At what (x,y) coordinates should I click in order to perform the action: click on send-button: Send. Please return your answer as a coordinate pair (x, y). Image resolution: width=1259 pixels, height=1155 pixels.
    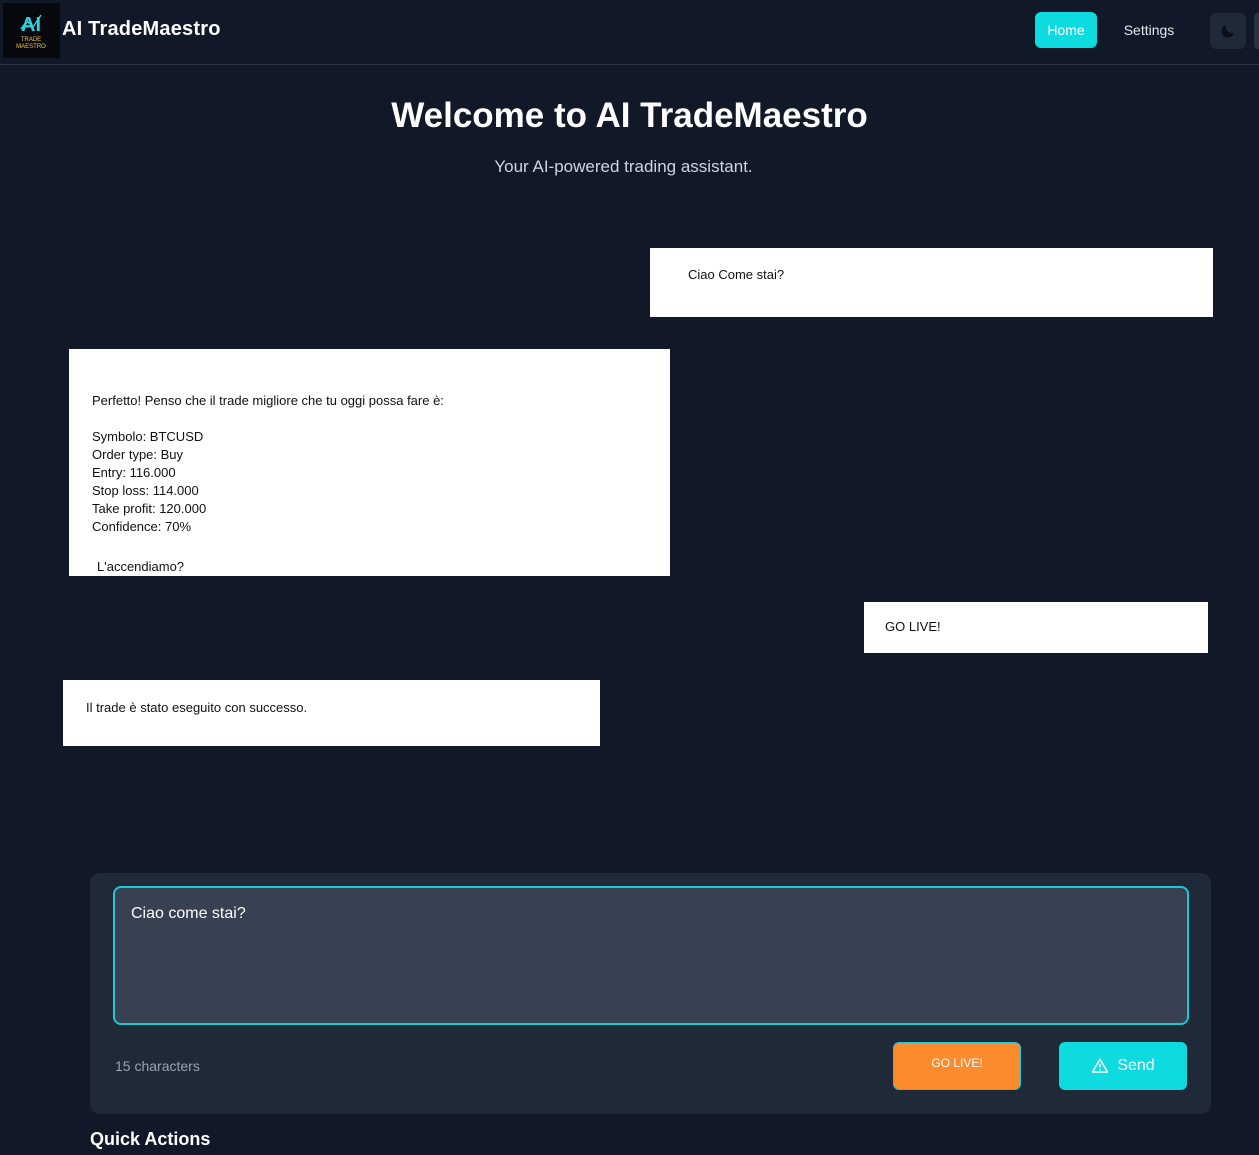
    Looking at the image, I should click on (1123, 1066).